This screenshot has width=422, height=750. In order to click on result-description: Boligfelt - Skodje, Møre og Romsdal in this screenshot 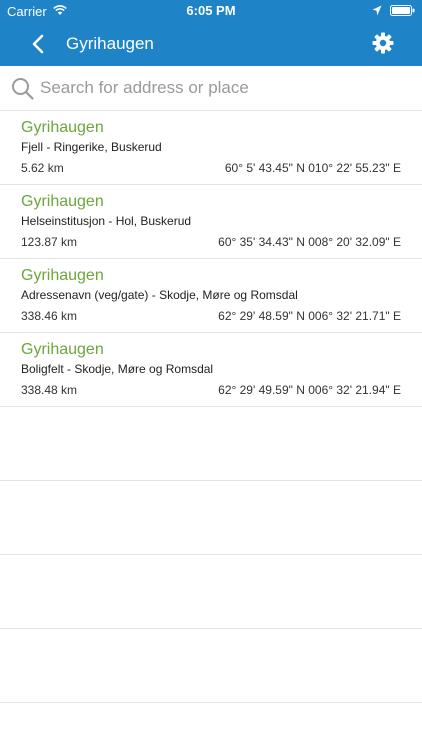, I will do `click(117, 369)`.